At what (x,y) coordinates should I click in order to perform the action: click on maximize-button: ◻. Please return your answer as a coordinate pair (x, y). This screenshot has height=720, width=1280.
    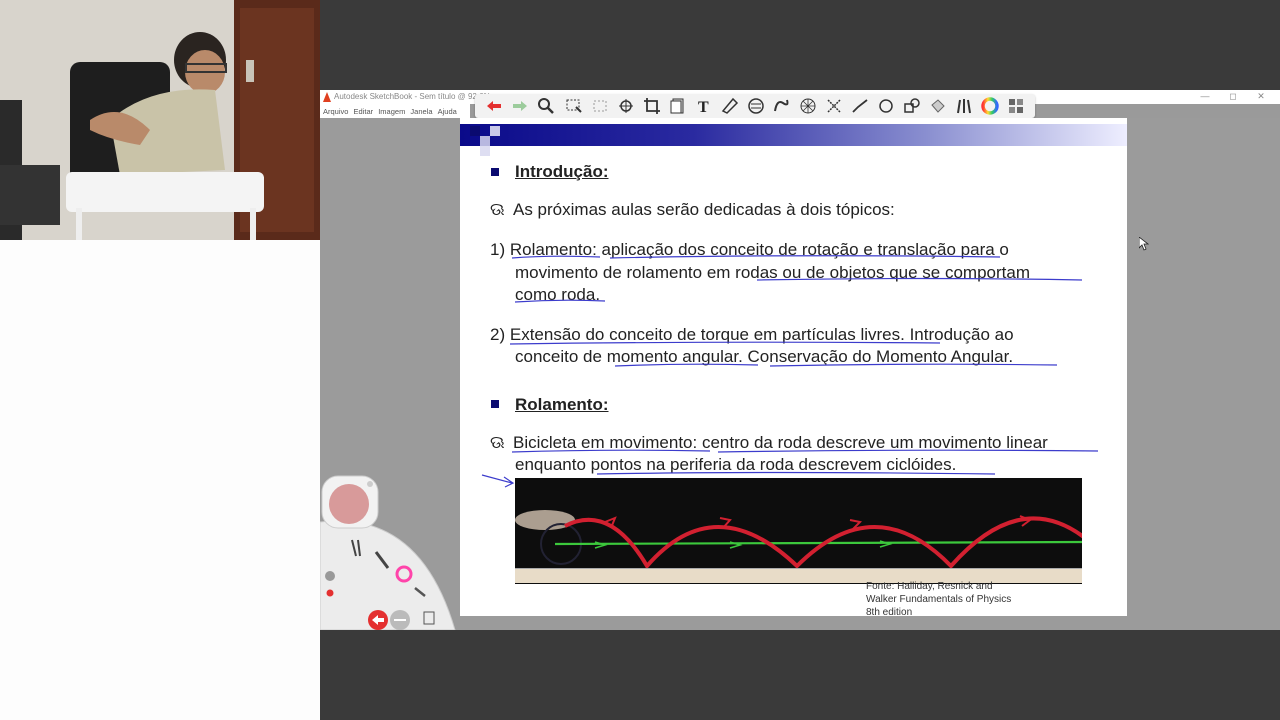
    Looking at the image, I should click on (1233, 96).